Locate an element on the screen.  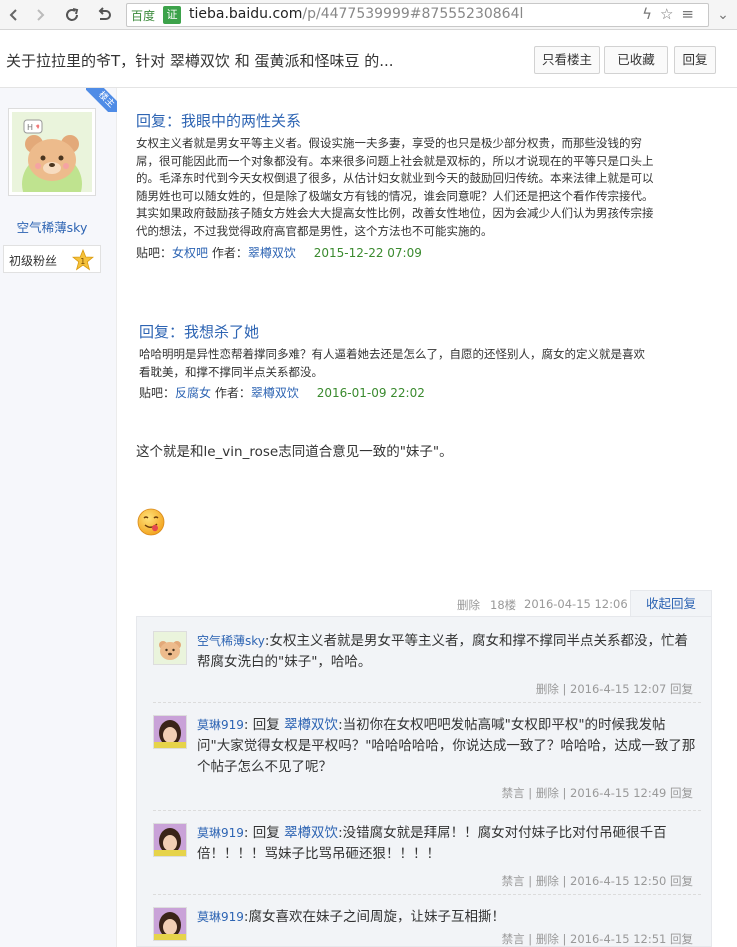
chevron-left-icon is located at coordinates (13, 15).